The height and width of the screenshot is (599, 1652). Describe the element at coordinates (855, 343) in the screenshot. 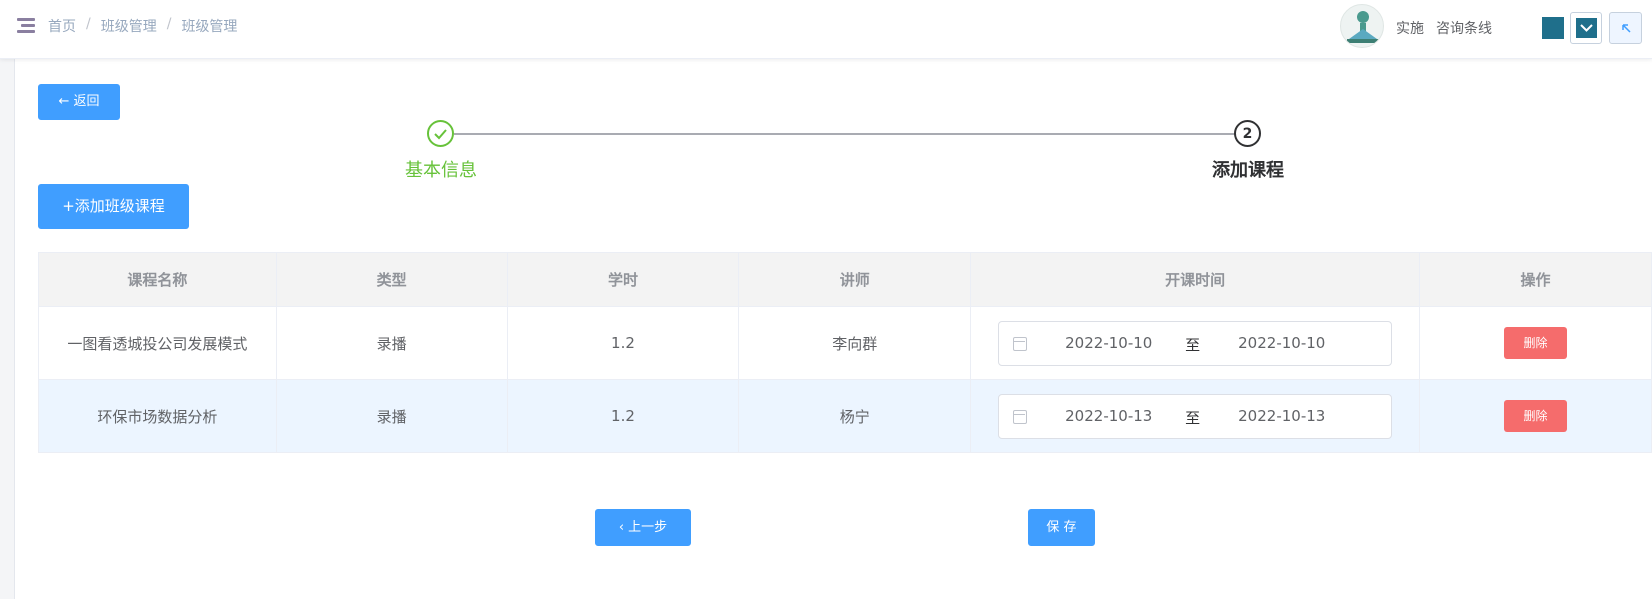

I see `cell-teacher: 李向群` at that location.